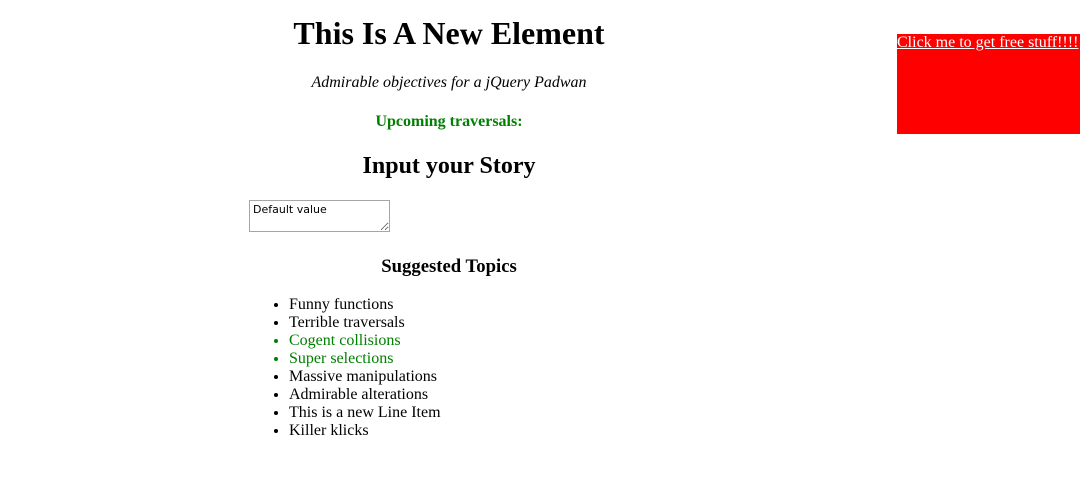  What do you see at coordinates (365, 359) in the screenshot?
I see `topic-item: Super selections` at bounding box center [365, 359].